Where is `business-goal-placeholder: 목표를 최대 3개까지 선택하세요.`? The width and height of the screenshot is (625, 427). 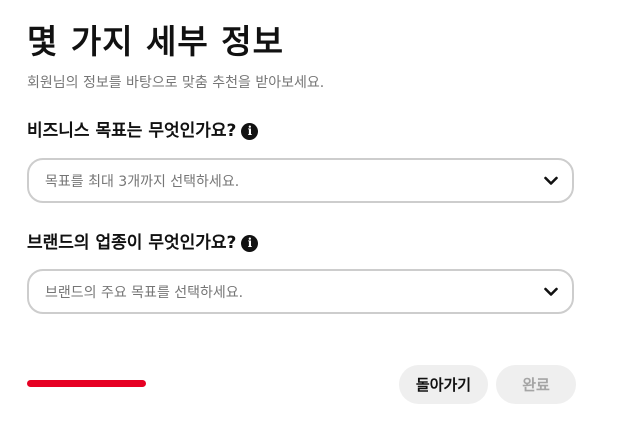 business-goal-placeholder: 목표를 최대 3개까지 선택하세요. is located at coordinates (142, 181).